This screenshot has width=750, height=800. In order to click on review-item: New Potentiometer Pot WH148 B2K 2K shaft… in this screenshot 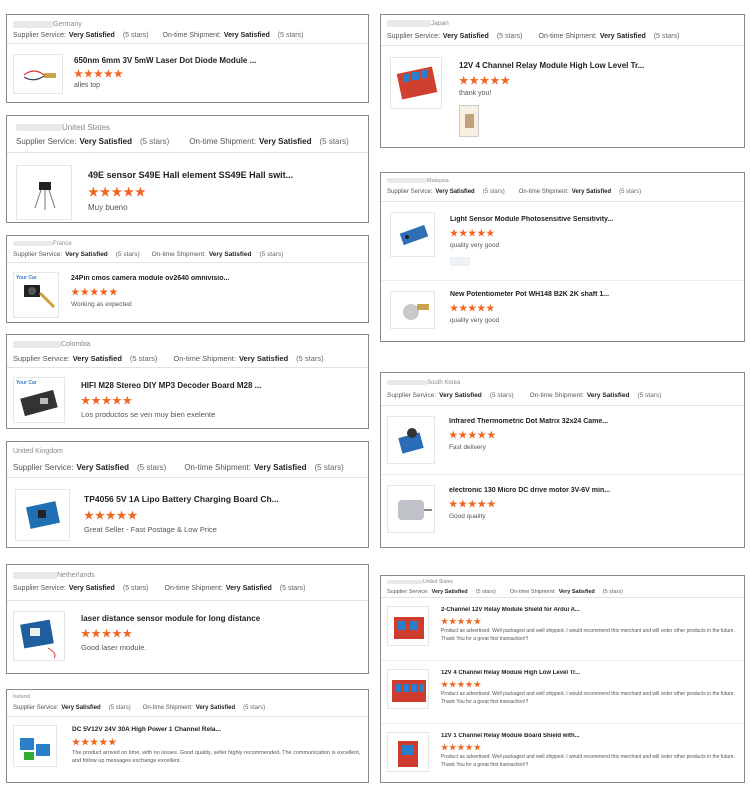, I will do `click(562, 311)`.